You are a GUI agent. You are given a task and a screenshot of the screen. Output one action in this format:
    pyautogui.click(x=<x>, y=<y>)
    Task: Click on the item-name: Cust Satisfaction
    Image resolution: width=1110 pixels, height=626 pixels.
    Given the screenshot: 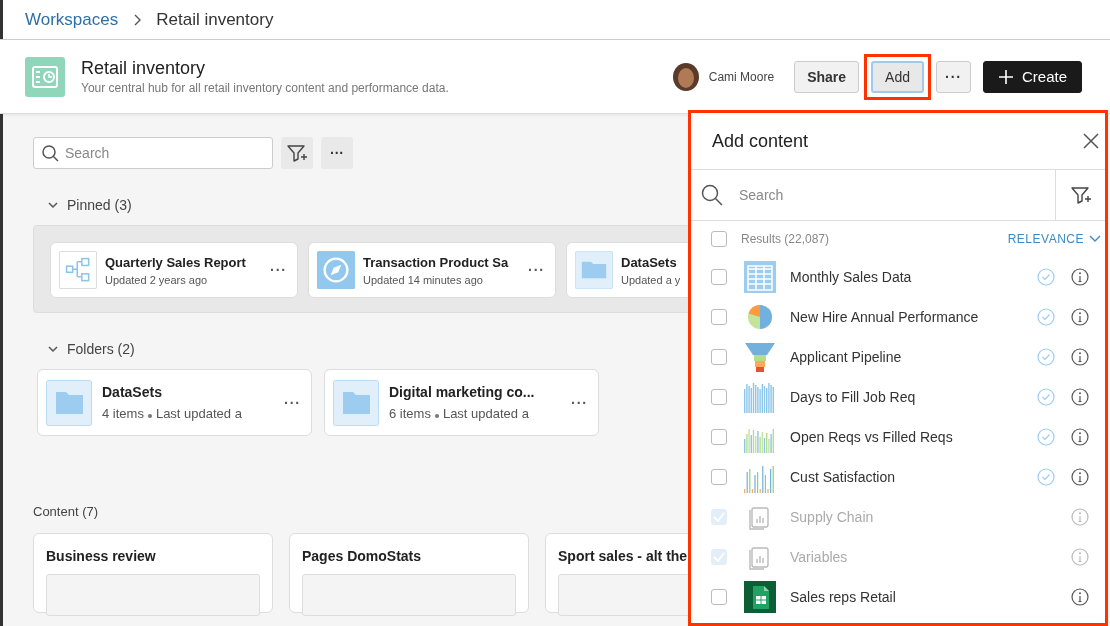 What is the action you would take?
    pyautogui.click(x=913, y=477)
    